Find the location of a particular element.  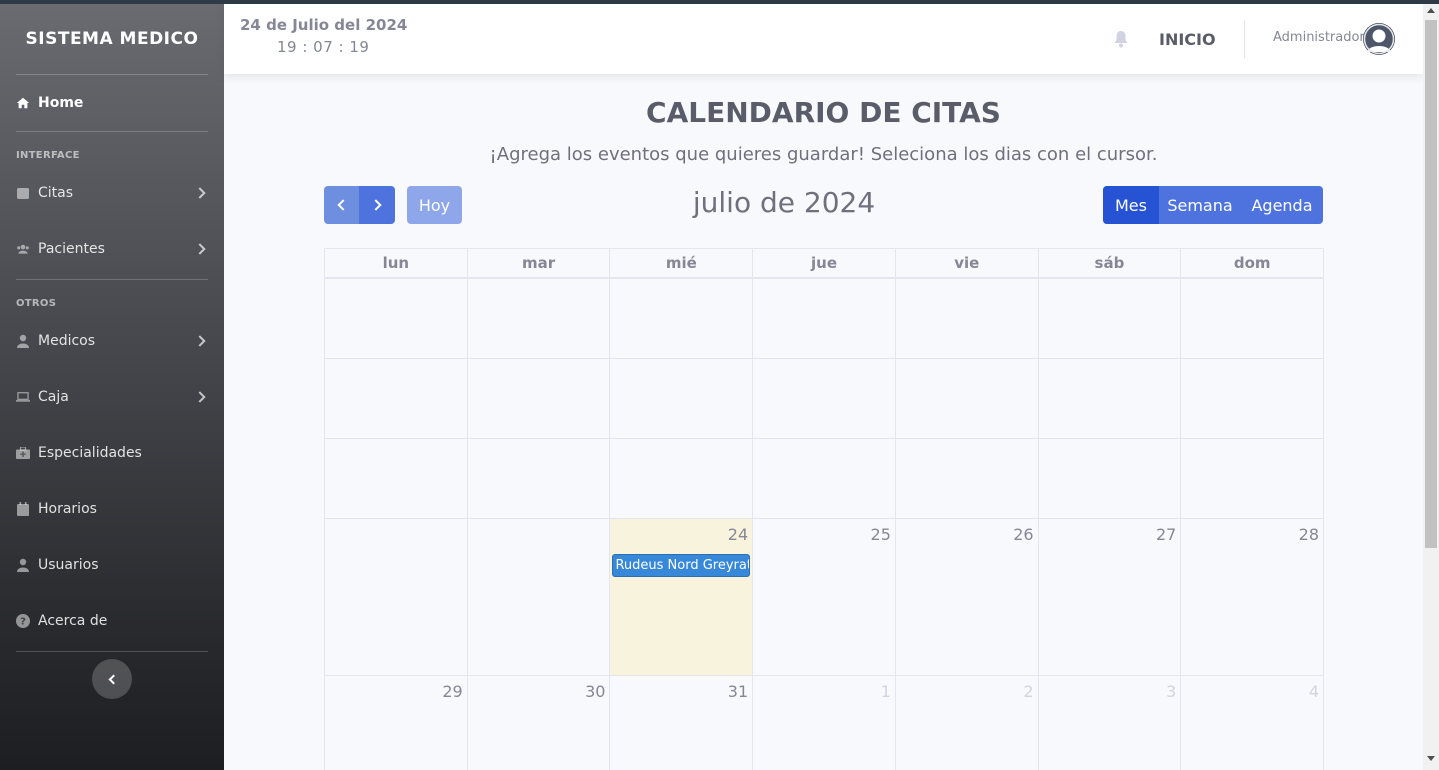

brand-title: SISTEMA MEDICO is located at coordinates (112, 39).